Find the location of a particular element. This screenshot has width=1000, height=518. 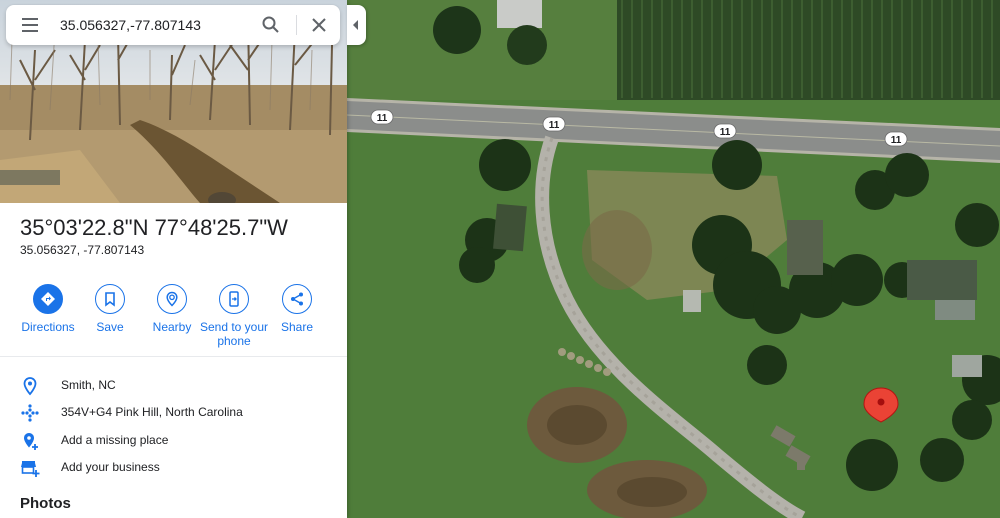

menu-icon is located at coordinates (30, 25).